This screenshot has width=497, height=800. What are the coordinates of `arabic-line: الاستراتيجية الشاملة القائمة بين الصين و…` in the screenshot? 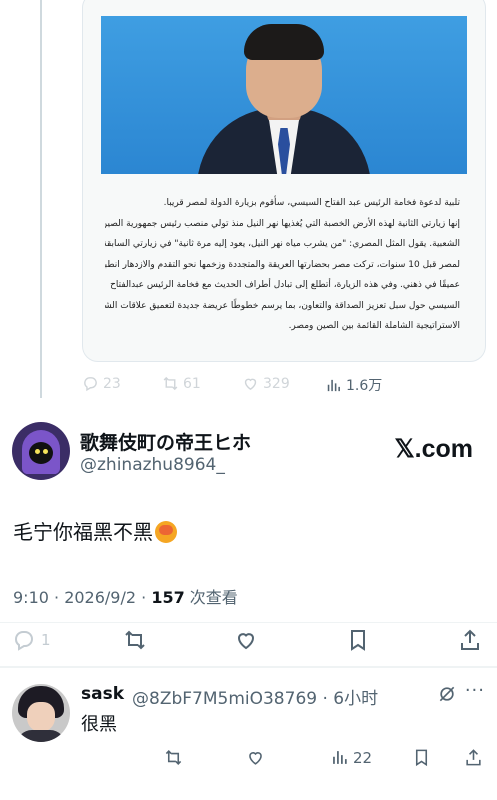 It's located at (374, 326).